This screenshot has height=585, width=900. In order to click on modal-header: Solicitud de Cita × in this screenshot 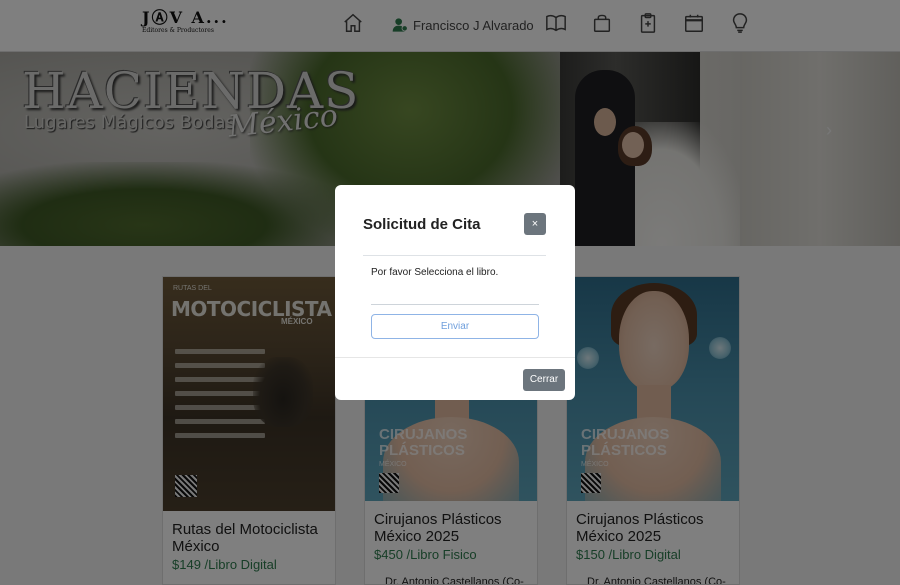, I will do `click(455, 220)`.